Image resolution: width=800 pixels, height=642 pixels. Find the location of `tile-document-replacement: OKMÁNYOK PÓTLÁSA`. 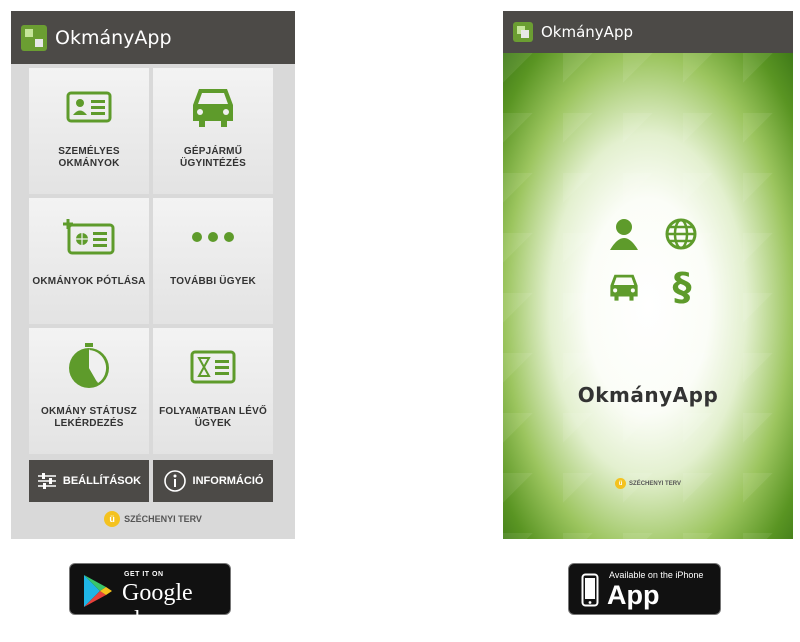

tile-document-replacement: OKMÁNYOK PÓTLÁSA is located at coordinates (89, 261).